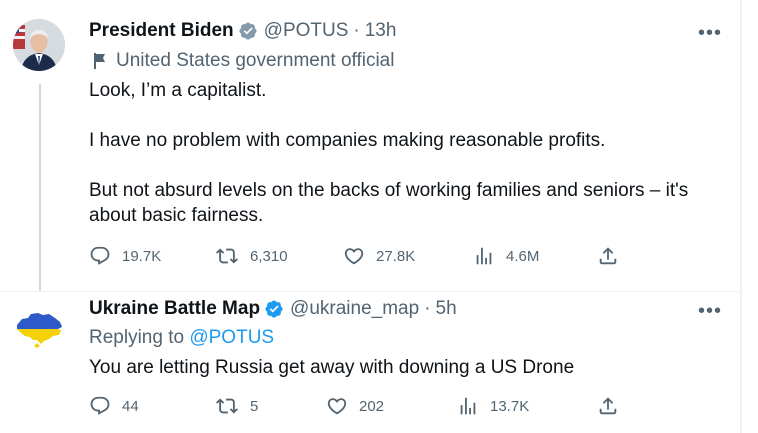 This screenshot has width=758, height=433. I want to click on like-button: 27.8K, so click(379, 256).